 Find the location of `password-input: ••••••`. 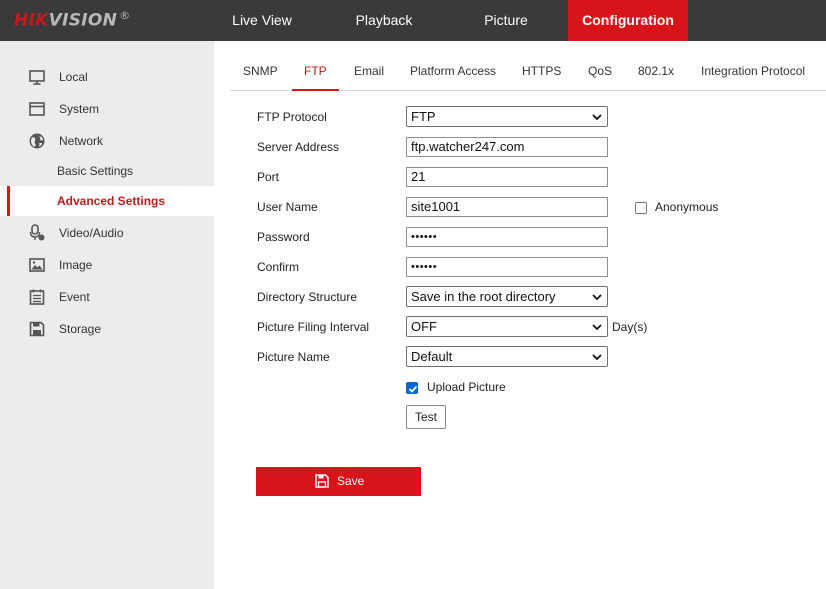

password-input: •••••• is located at coordinates (507, 237).